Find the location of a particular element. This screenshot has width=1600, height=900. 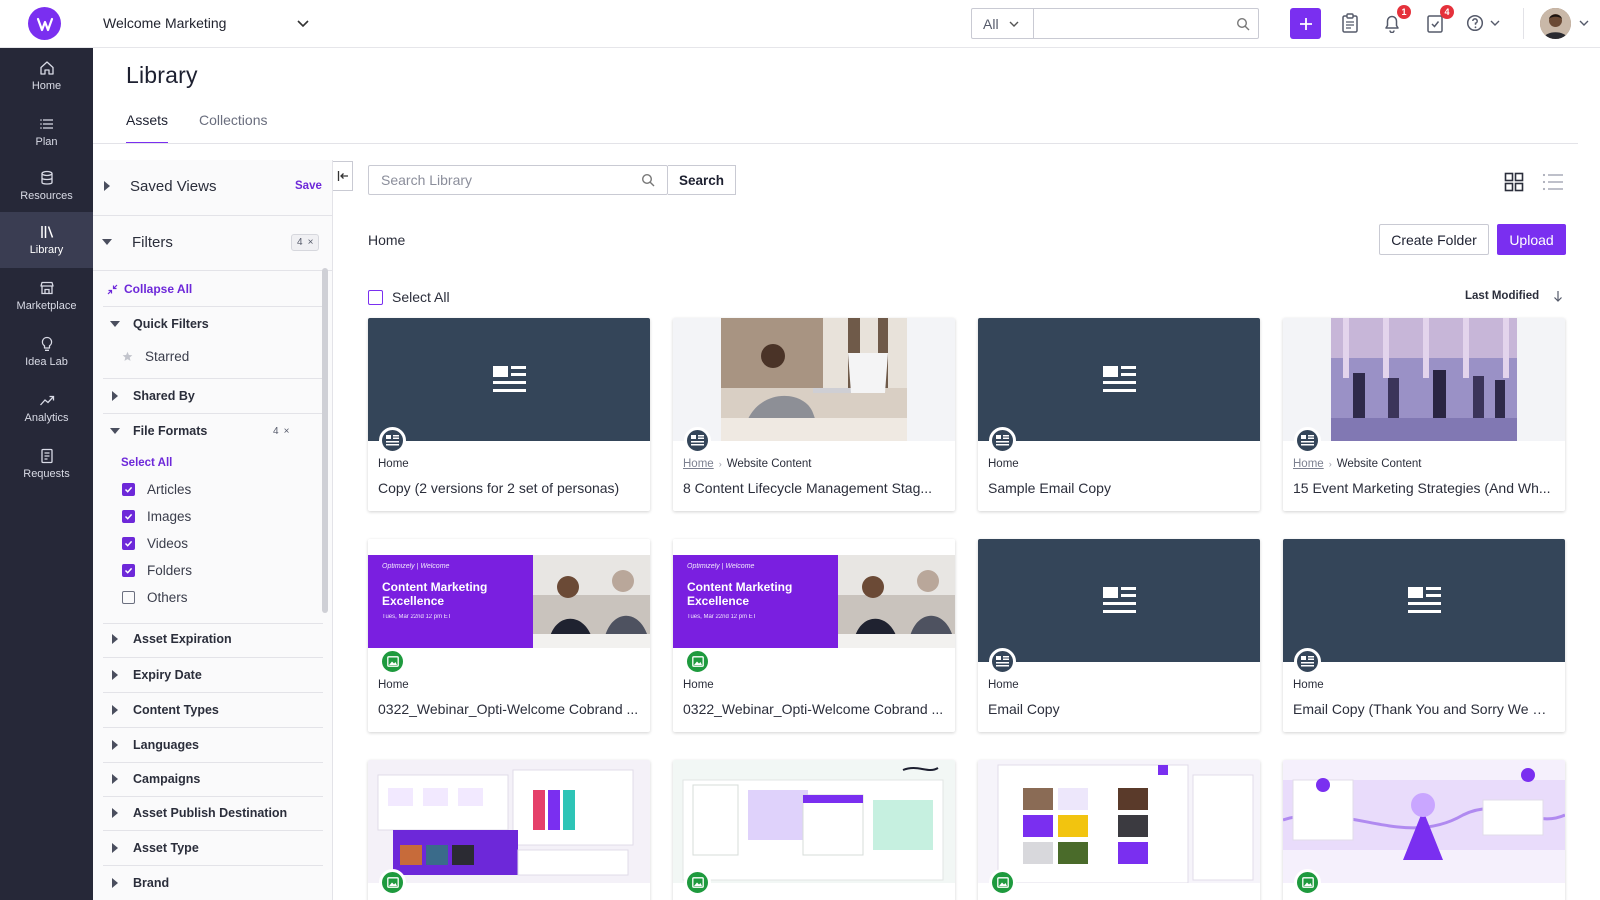

filter-section-brand: Brand is located at coordinates (212, 883).